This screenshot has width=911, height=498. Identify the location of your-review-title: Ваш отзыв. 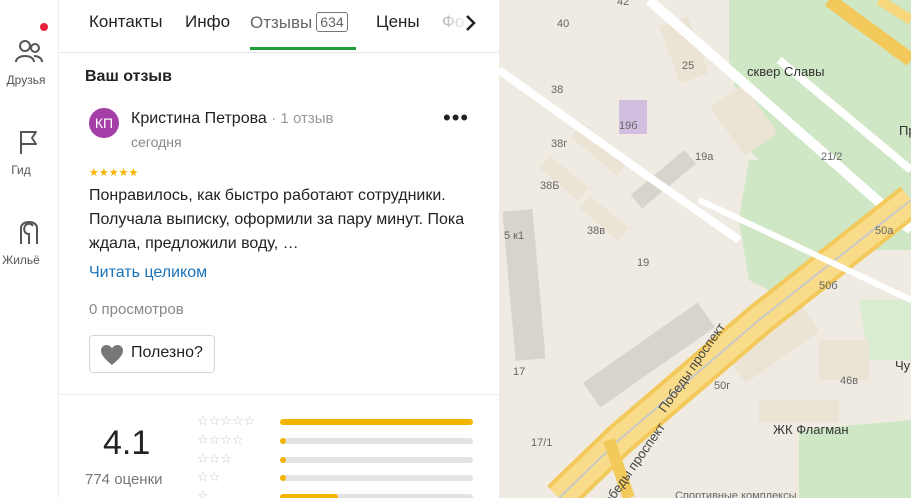
(128, 76).